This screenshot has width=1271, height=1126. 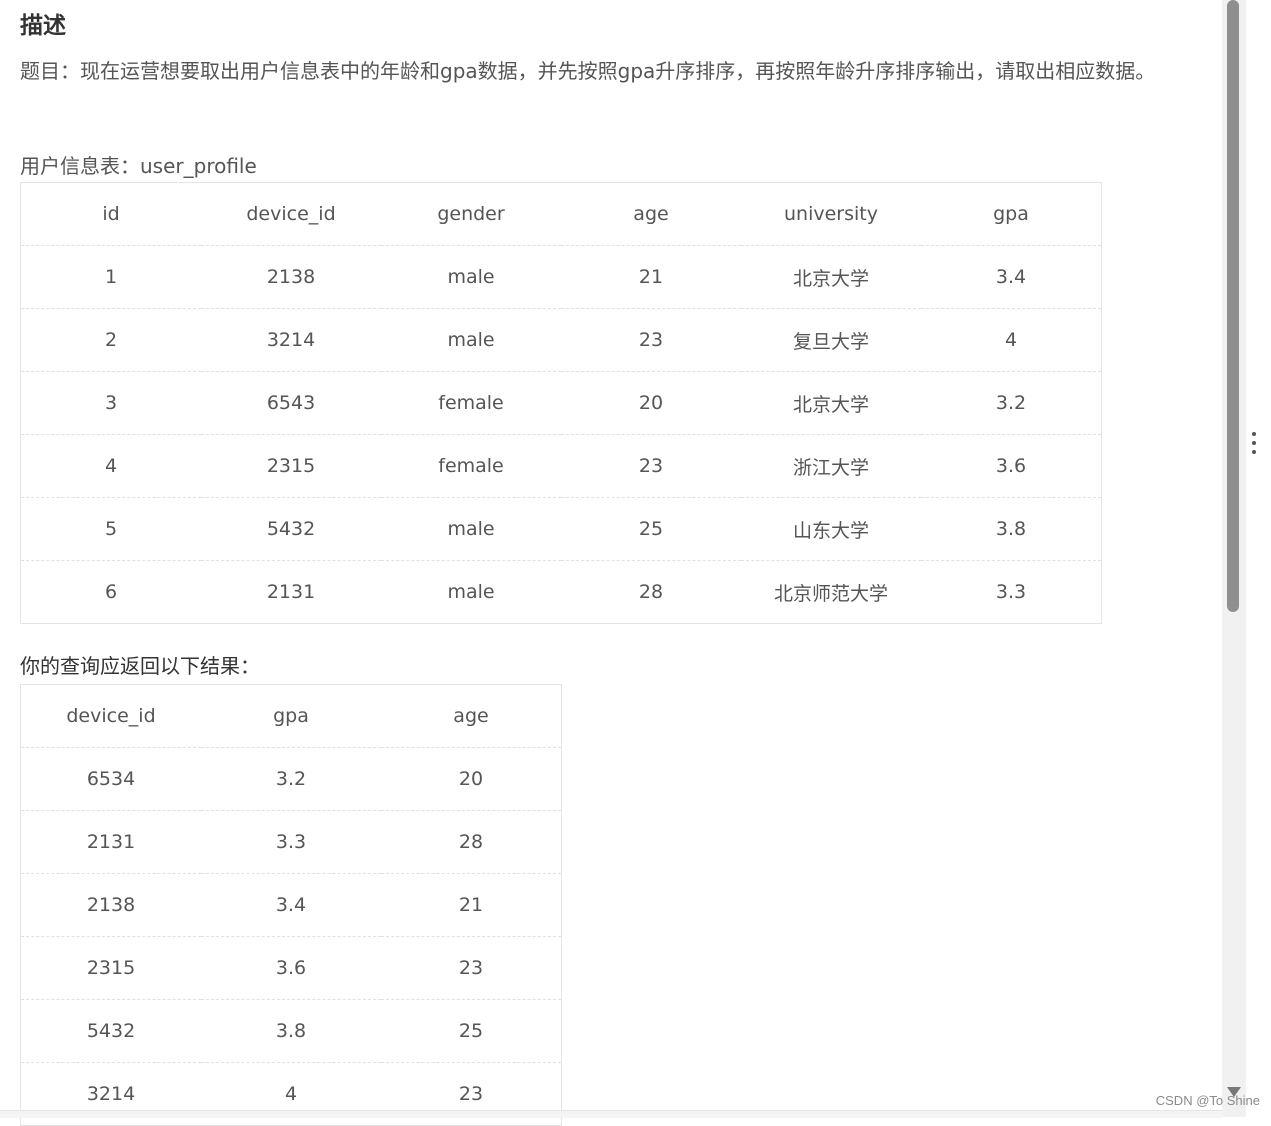 I want to click on table-cell: 6, so click(x=111, y=592).